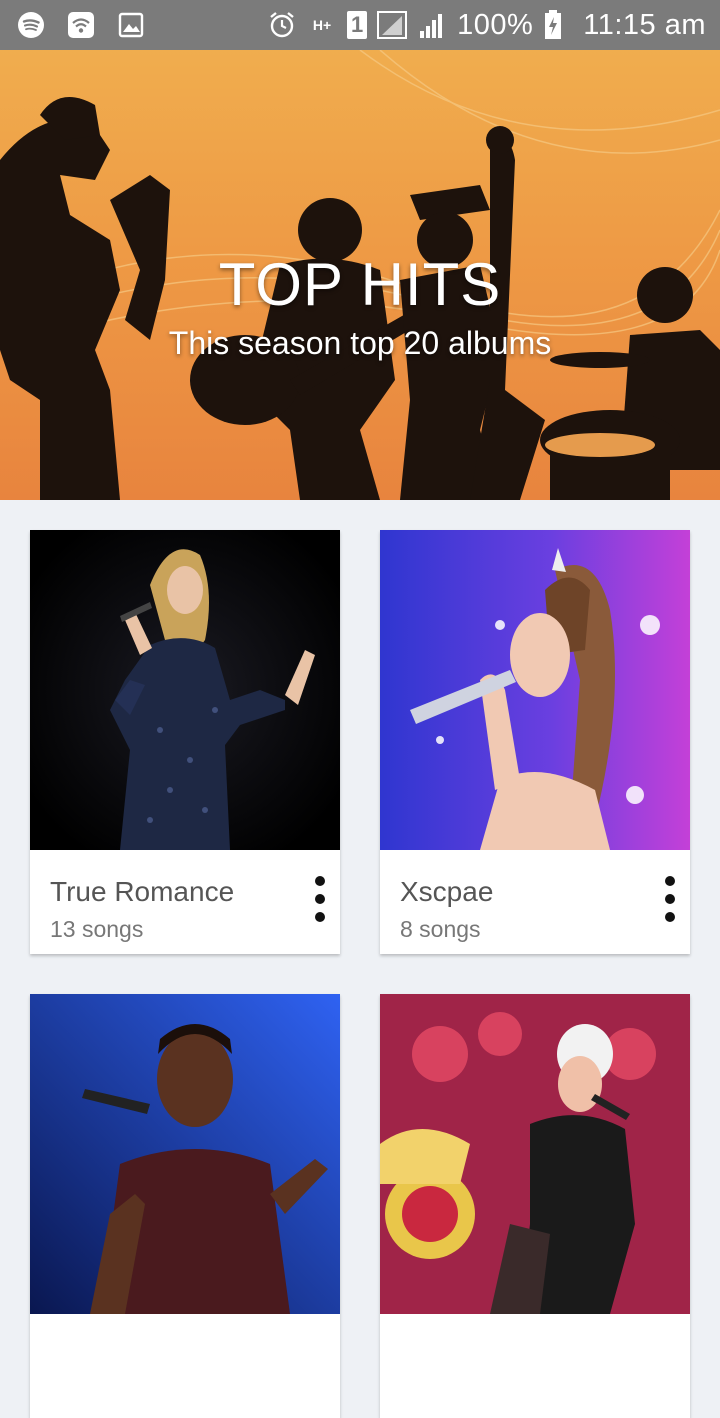 This screenshot has height=1418, width=720. What do you see at coordinates (360, 343) in the screenshot?
I see `hero-subtitle: This season top 20 albums` at bounding box center [360, 343].